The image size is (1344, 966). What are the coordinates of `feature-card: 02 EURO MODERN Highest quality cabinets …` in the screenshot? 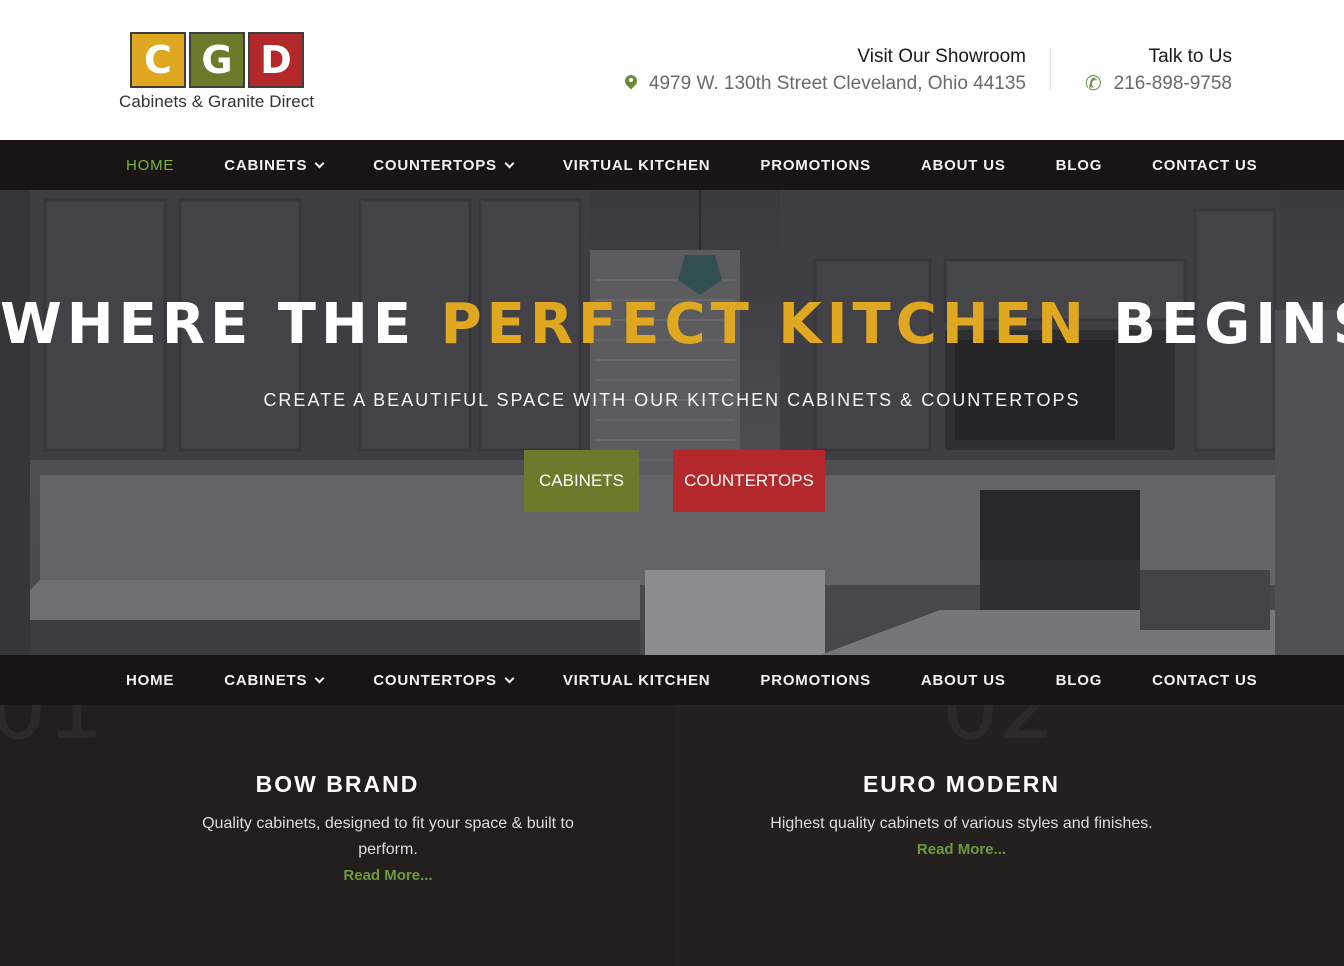 It's located at (1008, 835).